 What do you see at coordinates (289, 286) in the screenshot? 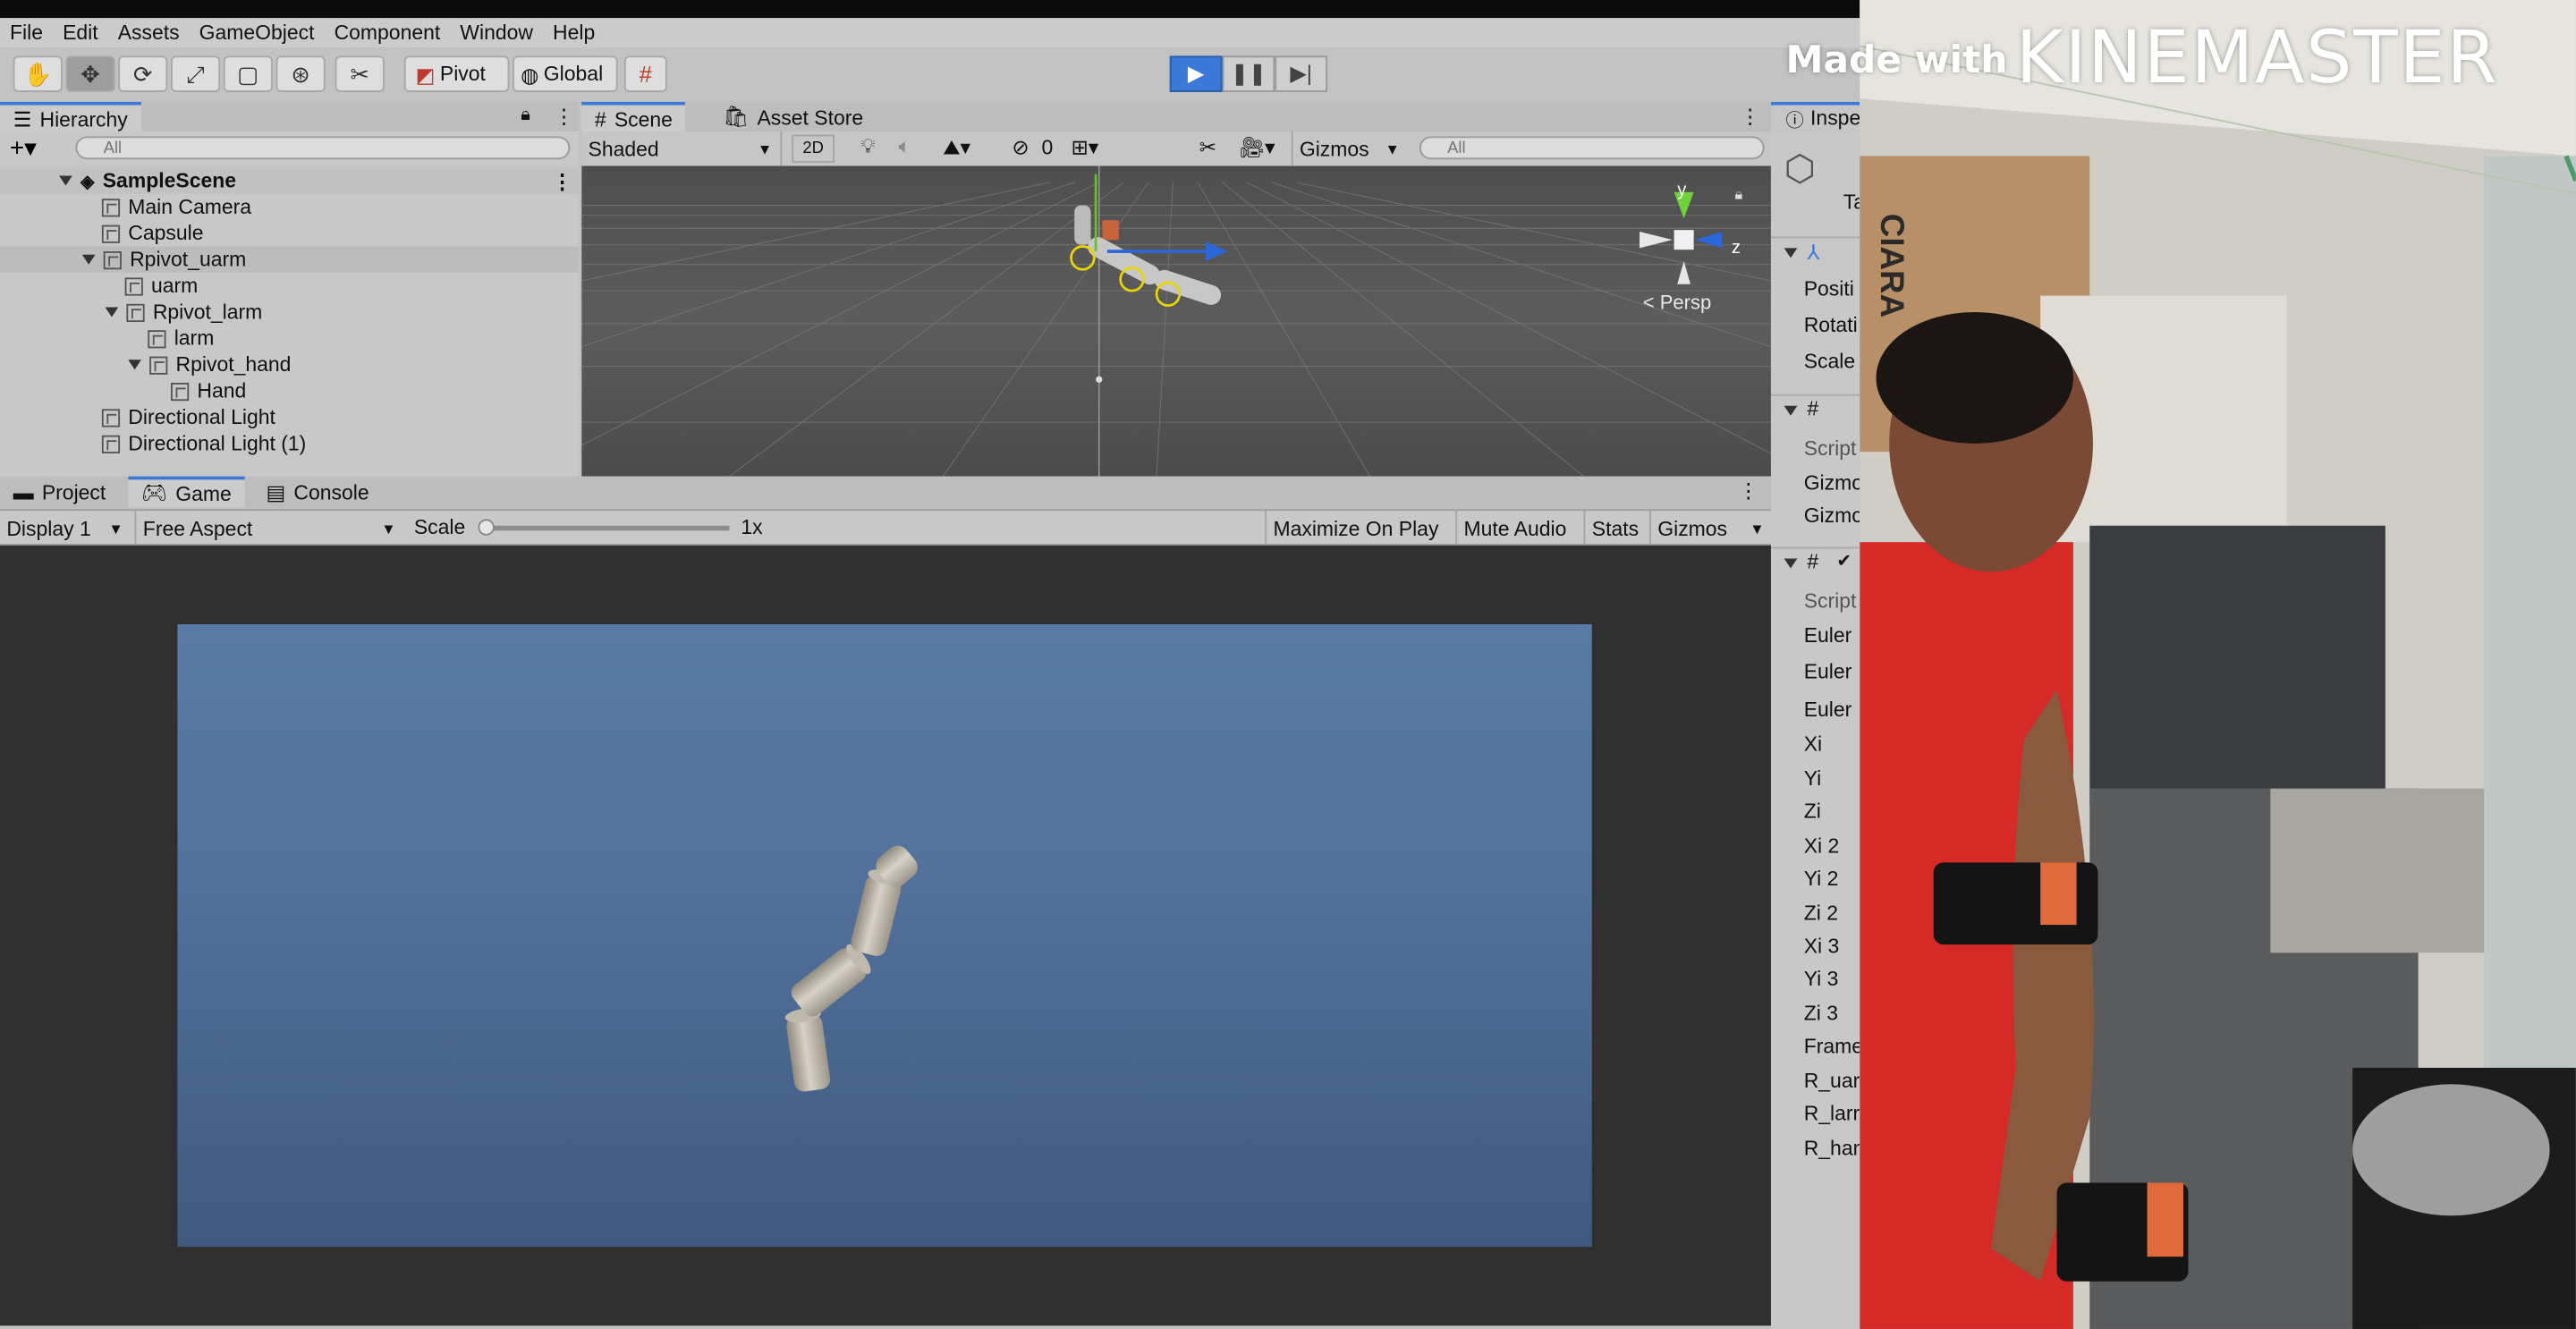
I see `hierarchy-item: uarm` at bounding box center [289, 286].